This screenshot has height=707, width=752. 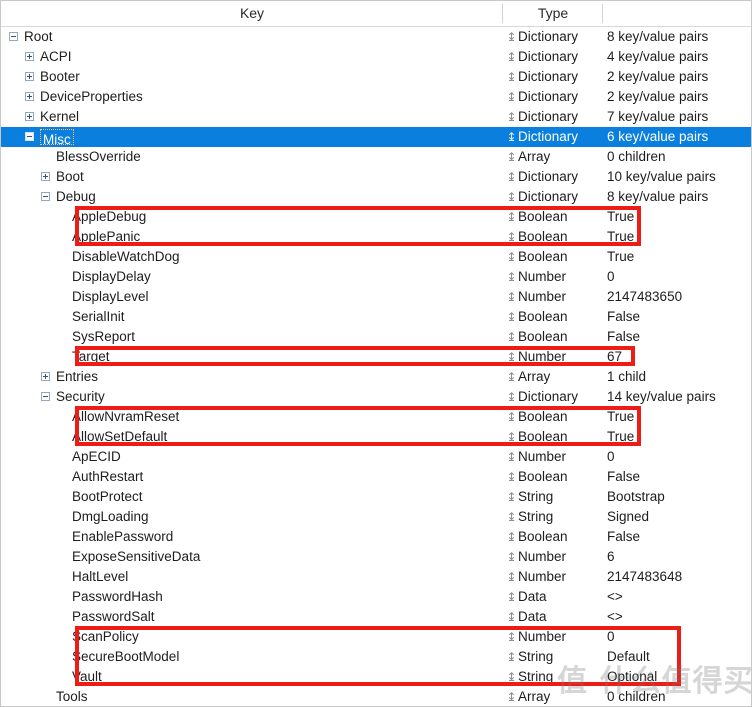 What do you see at coordinates (376, 497) in the screenshot?
I see `tree-row: BootProtect ↨String Bootstrap` at bounding box center [376, 497].